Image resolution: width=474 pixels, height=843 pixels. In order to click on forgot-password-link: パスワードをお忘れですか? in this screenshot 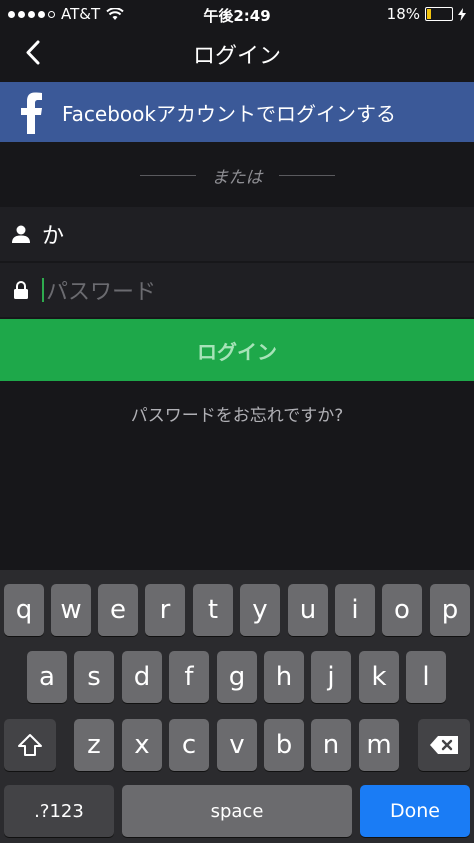, I will do `click(237, 413)`.